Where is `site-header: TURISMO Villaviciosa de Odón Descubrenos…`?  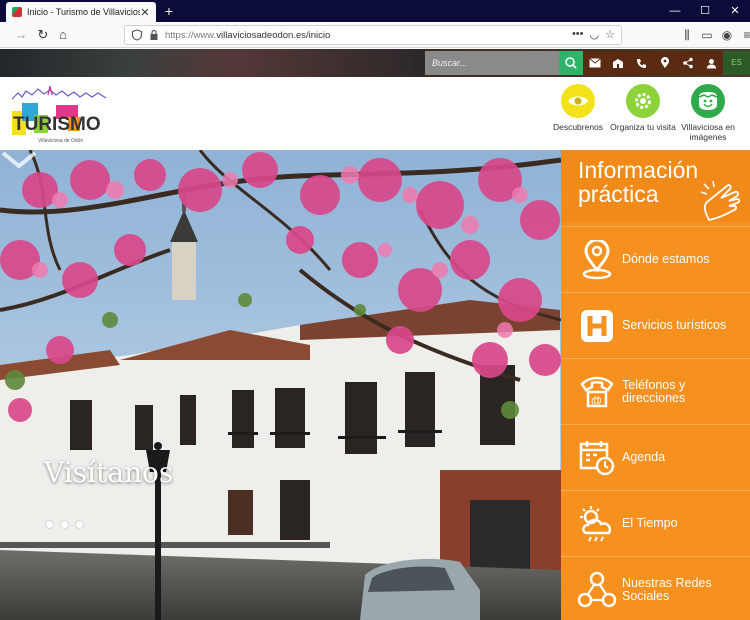 site-header: TURISMO Villaviciosa de Odón Descubrenos… is located at coordinates (375, 113).